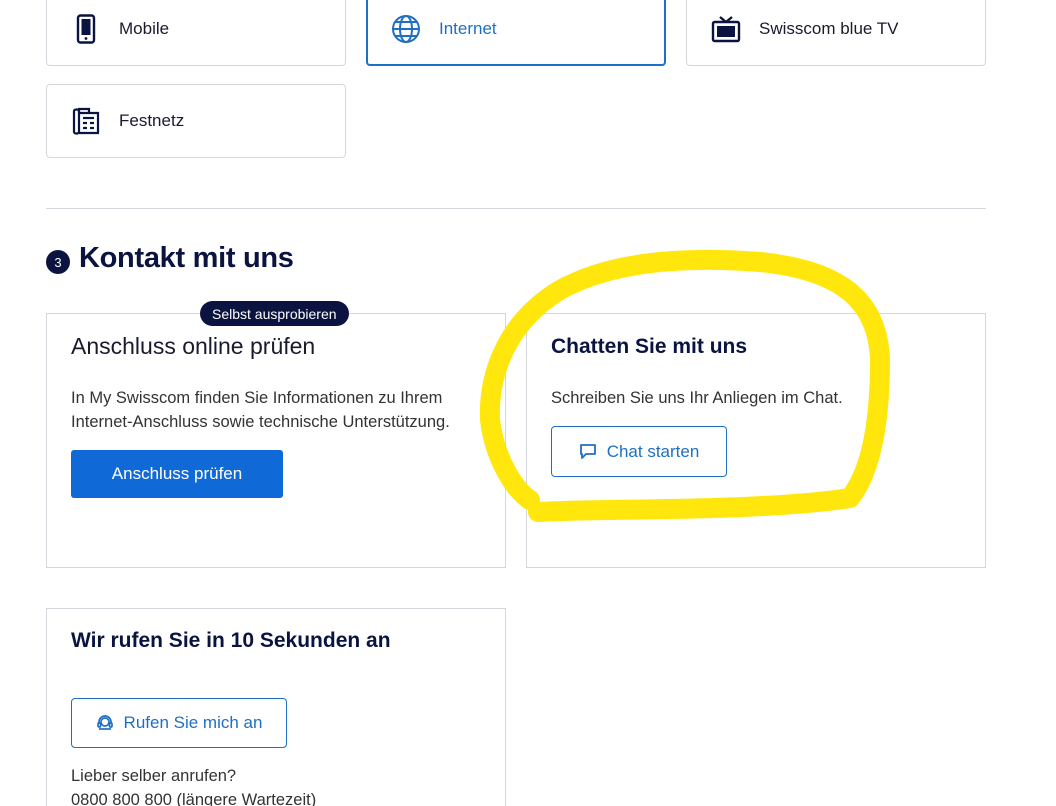 This screenshot has width=1056, height=806. Describe the element at coordinates (86, 121) in the screenshot. I see `landline-phone-icon` at that location.